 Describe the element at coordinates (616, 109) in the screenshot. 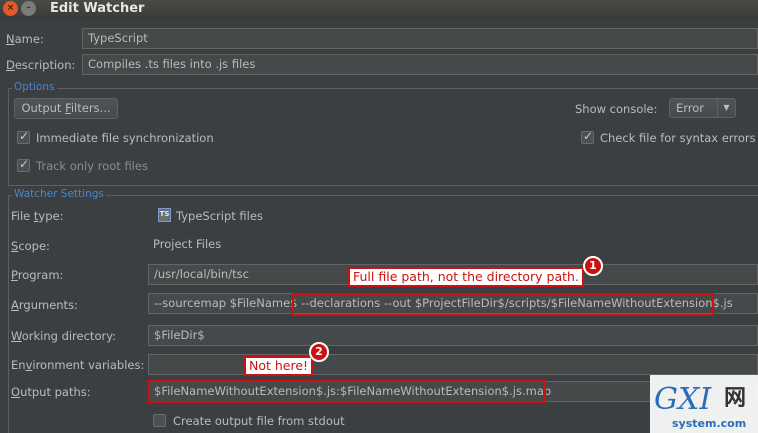

I see `show-console-label: Show console:` at that location.